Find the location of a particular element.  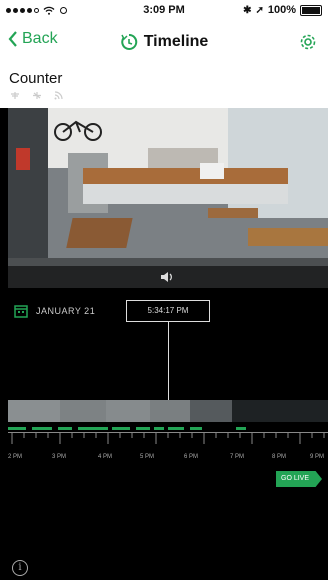

go-live-button: GO LIVE is located at coordinates (299, 479).